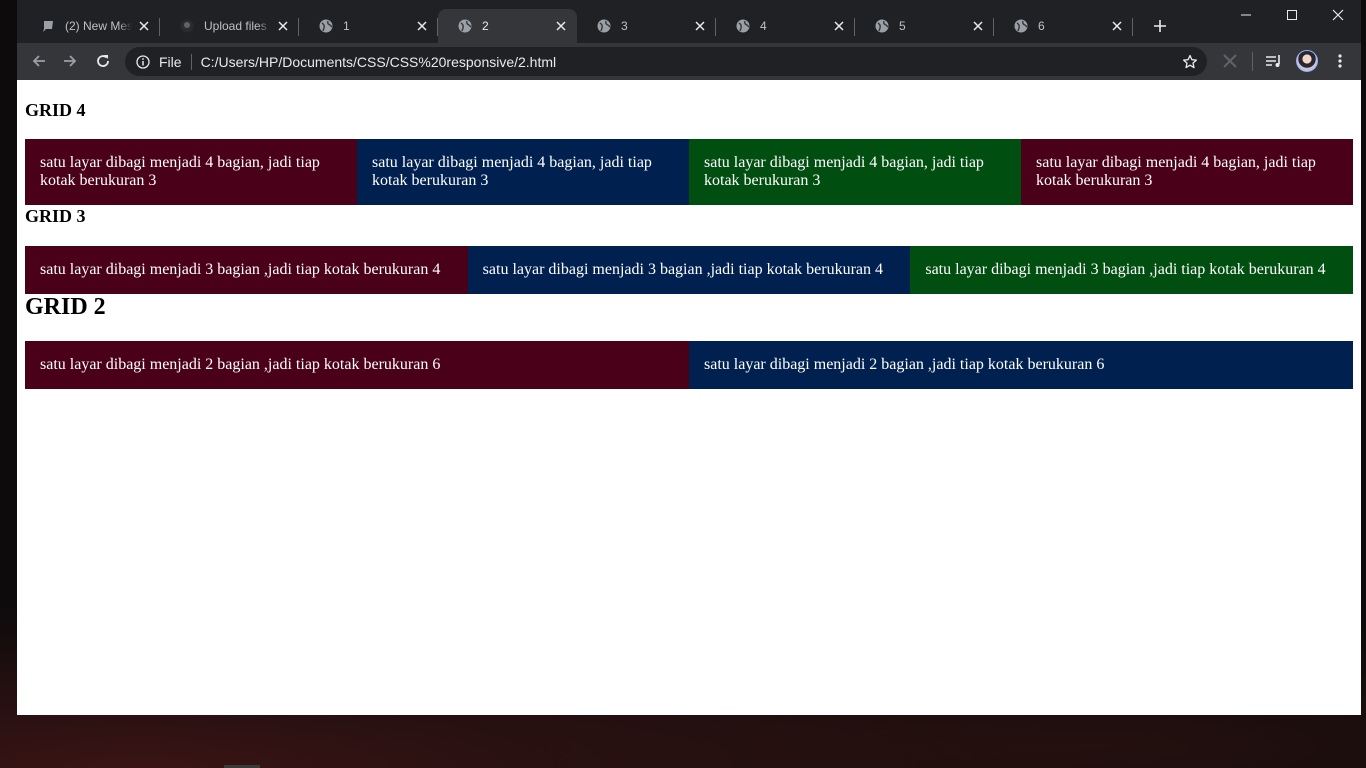 The width and height of the screenshot is (1366, 768). What do you see at coordinates (1292, 15) in the screenshot?
I see `maximize-button` at bounding box center [1292, 15].